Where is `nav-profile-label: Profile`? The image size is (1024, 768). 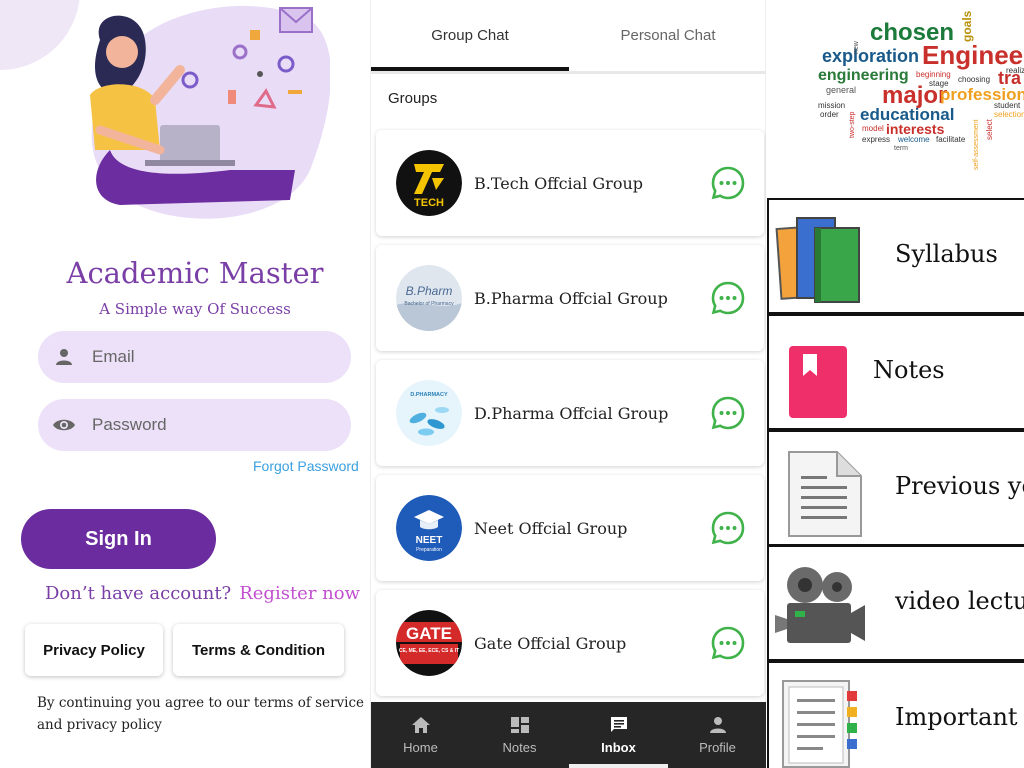 nav-profile-label: Profile is located at coordinates (717, 747).